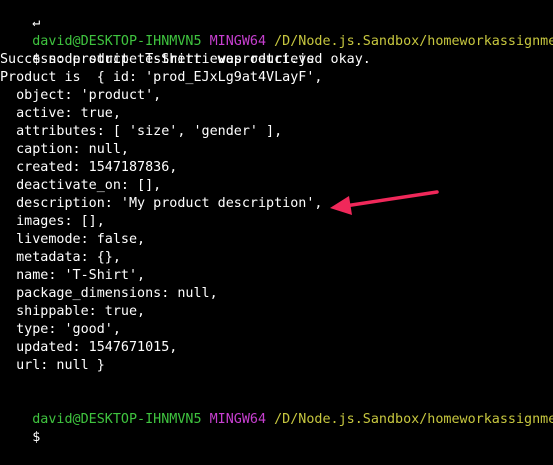 The height and width of the screenshot is (465, 553). Describe the element at coordinates (60, 257) in the screenshot. I see `output-line: metadata: {},` at that location.